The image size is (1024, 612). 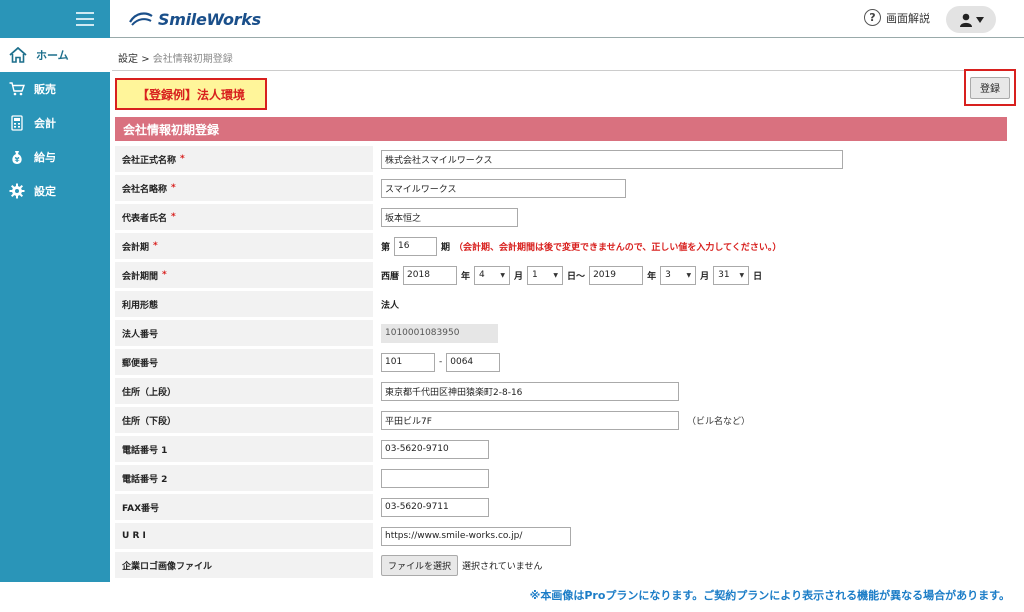 I want to click on field-label: 法人番号, so click(x=244, y=333).